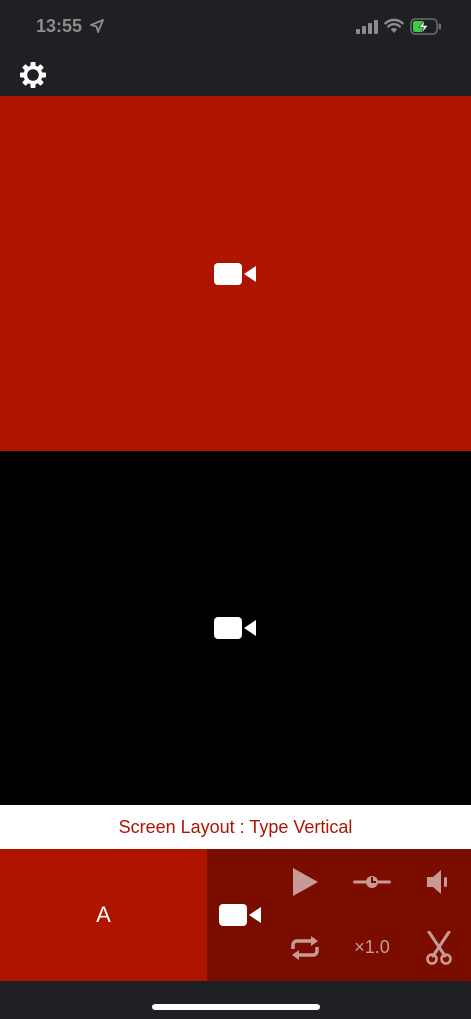 This screenshot has height=1019, width=471. What do you see at coordinates (439, 948) in the screenshot?
I see `scissors-icon` at bounding box center [439, 948].